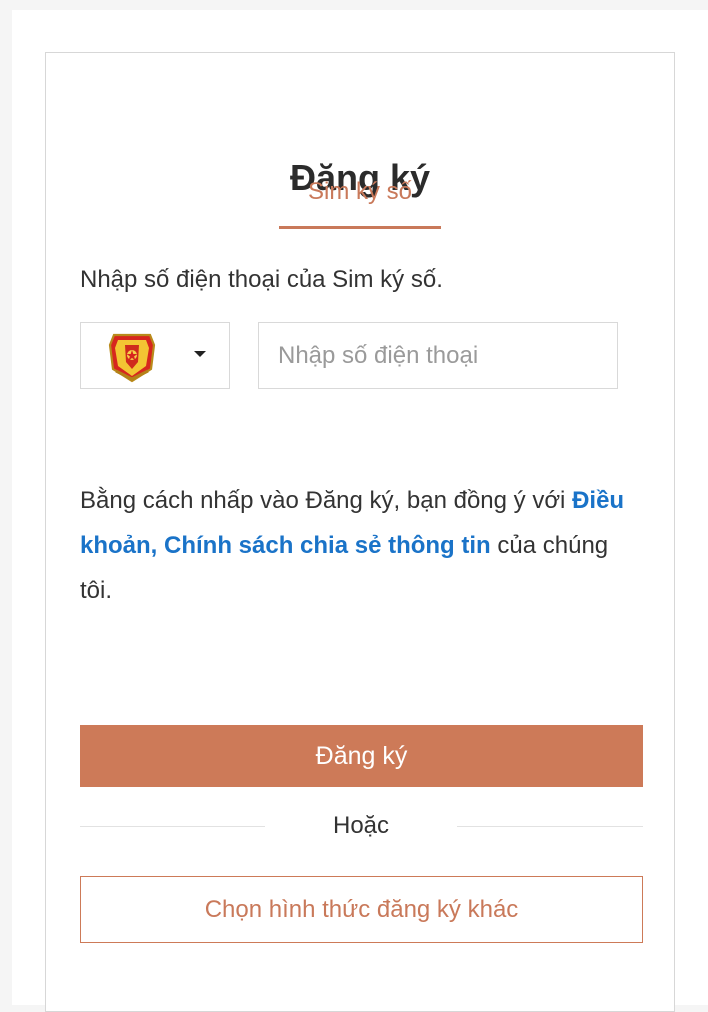  Describe the element at coordinates (360, 227) in the screenshot. I see `active-tab-underline` at that location.